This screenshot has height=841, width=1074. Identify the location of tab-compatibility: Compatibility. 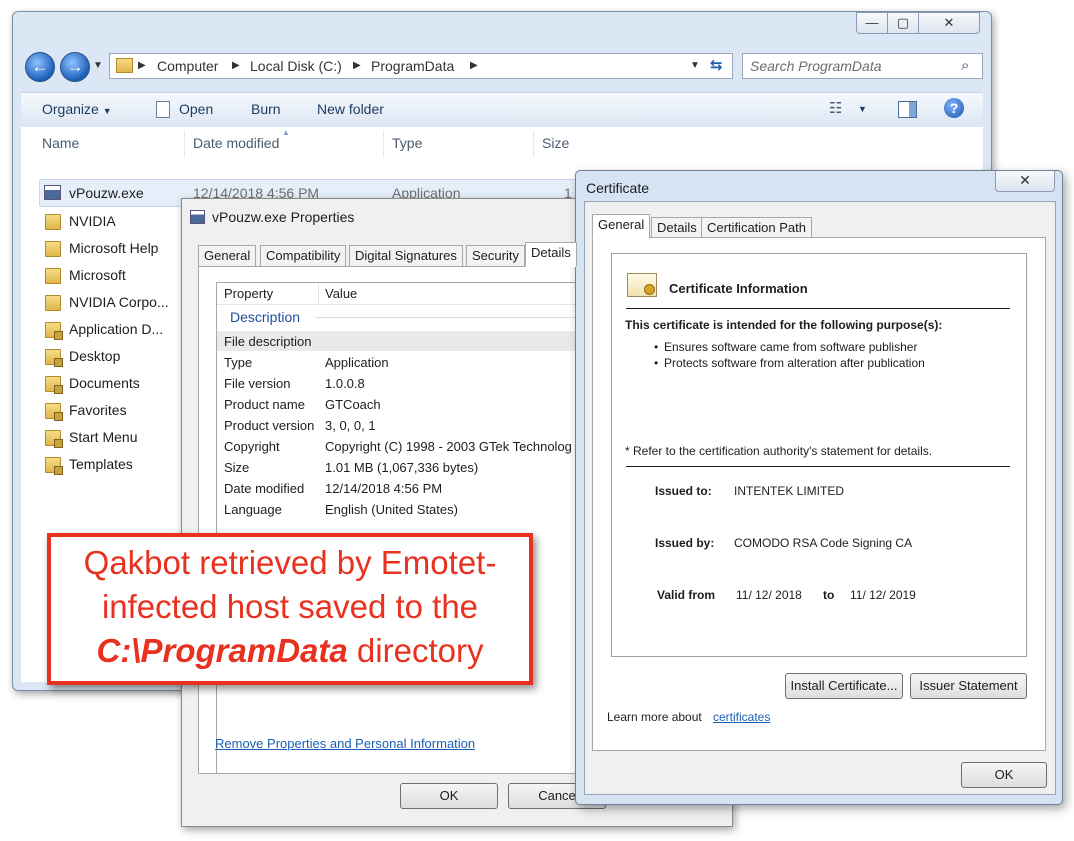
(303, 256).